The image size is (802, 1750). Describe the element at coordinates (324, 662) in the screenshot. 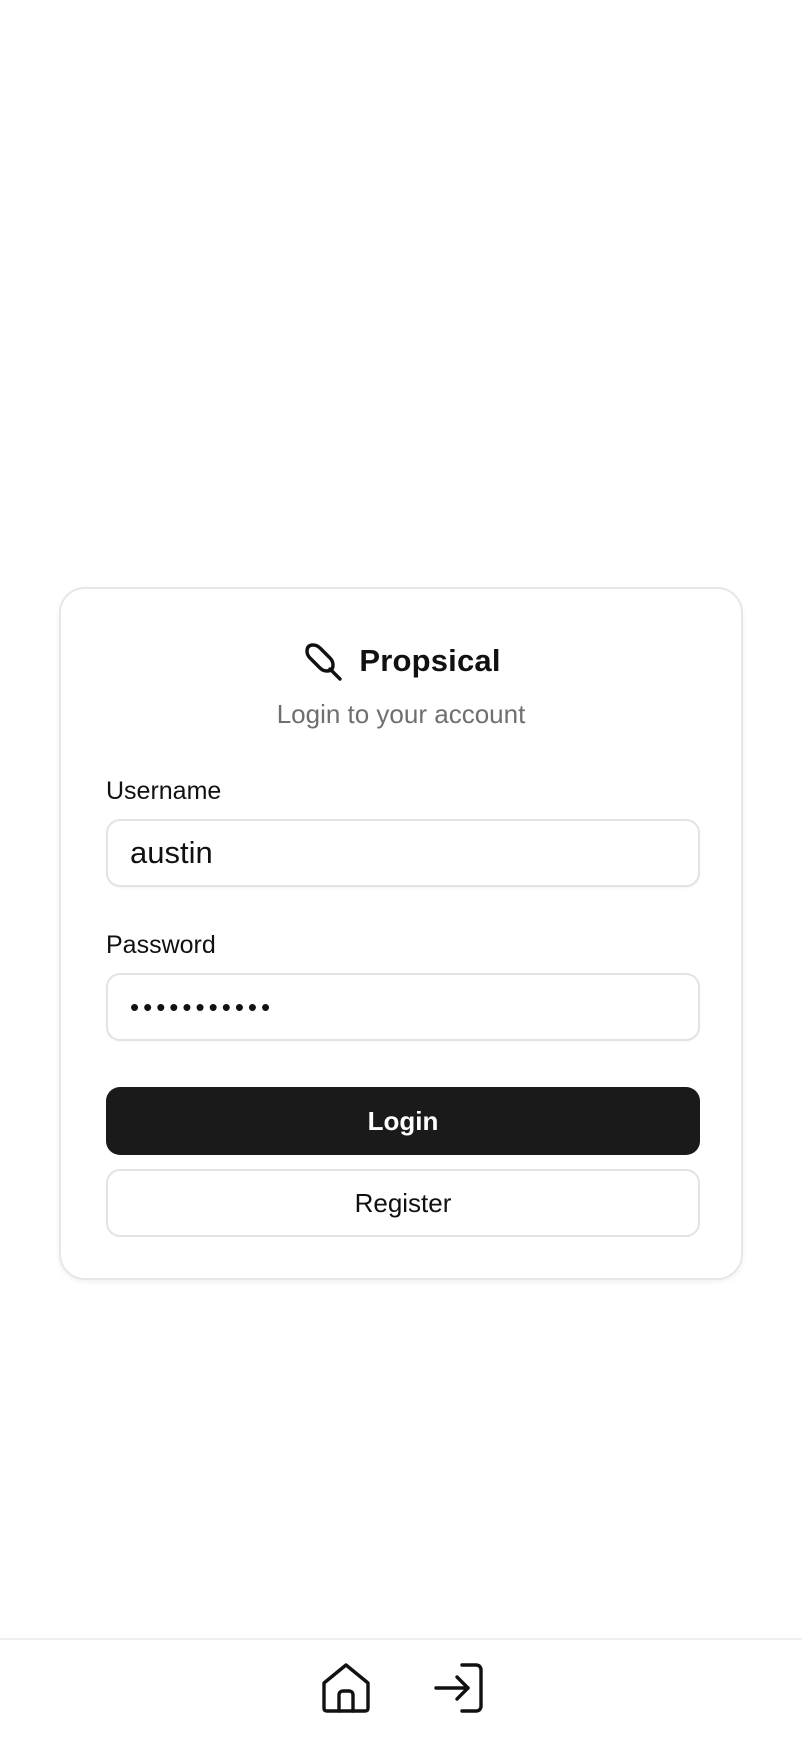

I see `popsicle-icon` at that location.